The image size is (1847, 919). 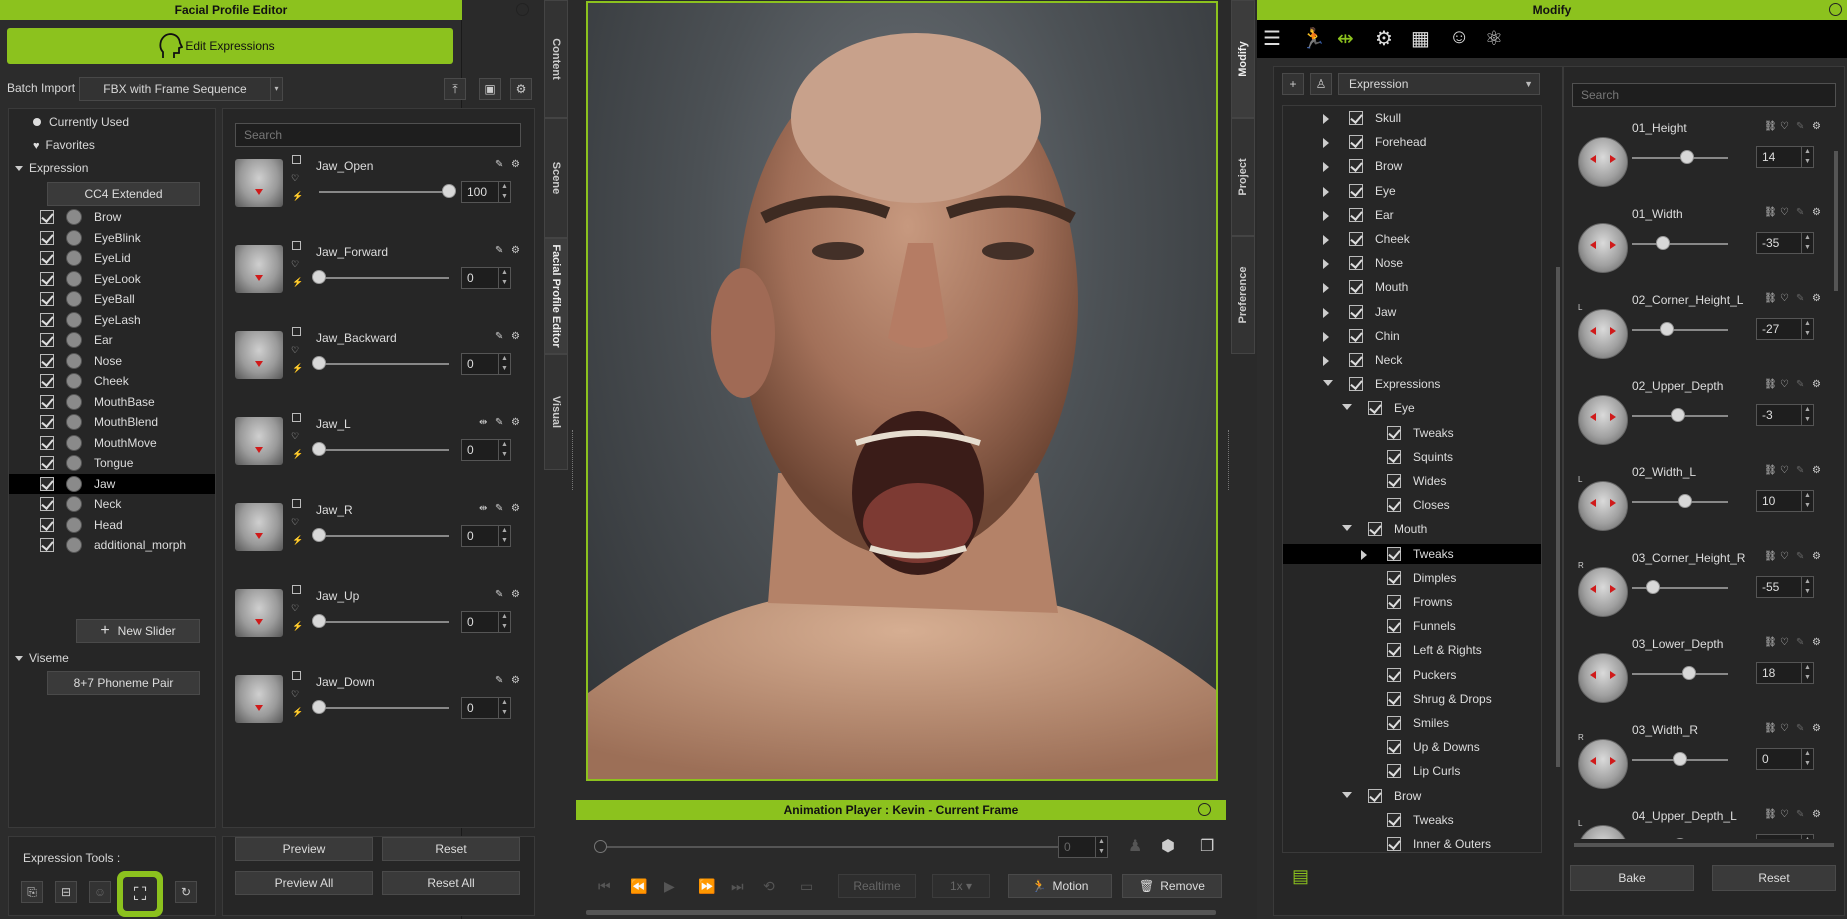 I want to click on refresh-icon: ↻, so click(x=186, y=892).